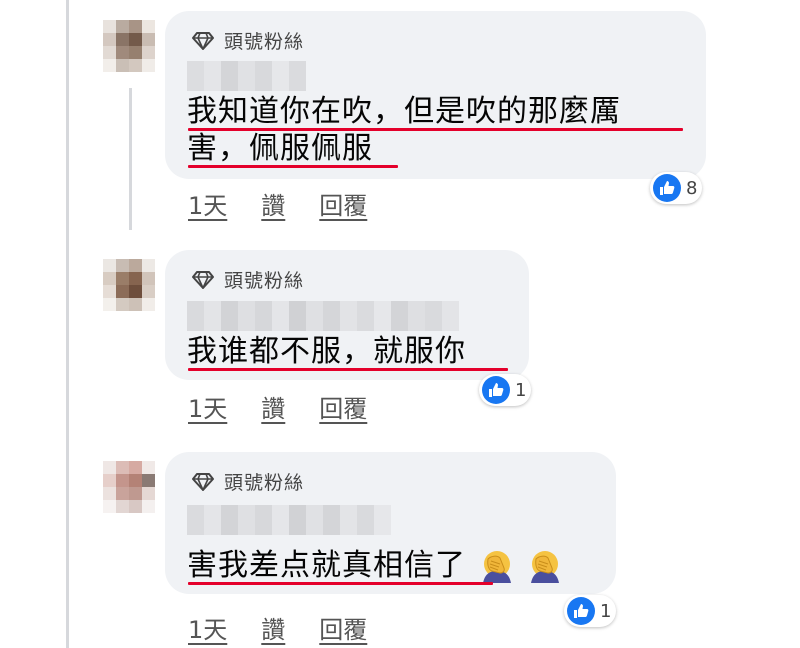 The image size is (800, 648). Describe the element at coordinates (280, 148) in the screenshot. I see `comment-text-line: 害，佩服佩服` at that location.